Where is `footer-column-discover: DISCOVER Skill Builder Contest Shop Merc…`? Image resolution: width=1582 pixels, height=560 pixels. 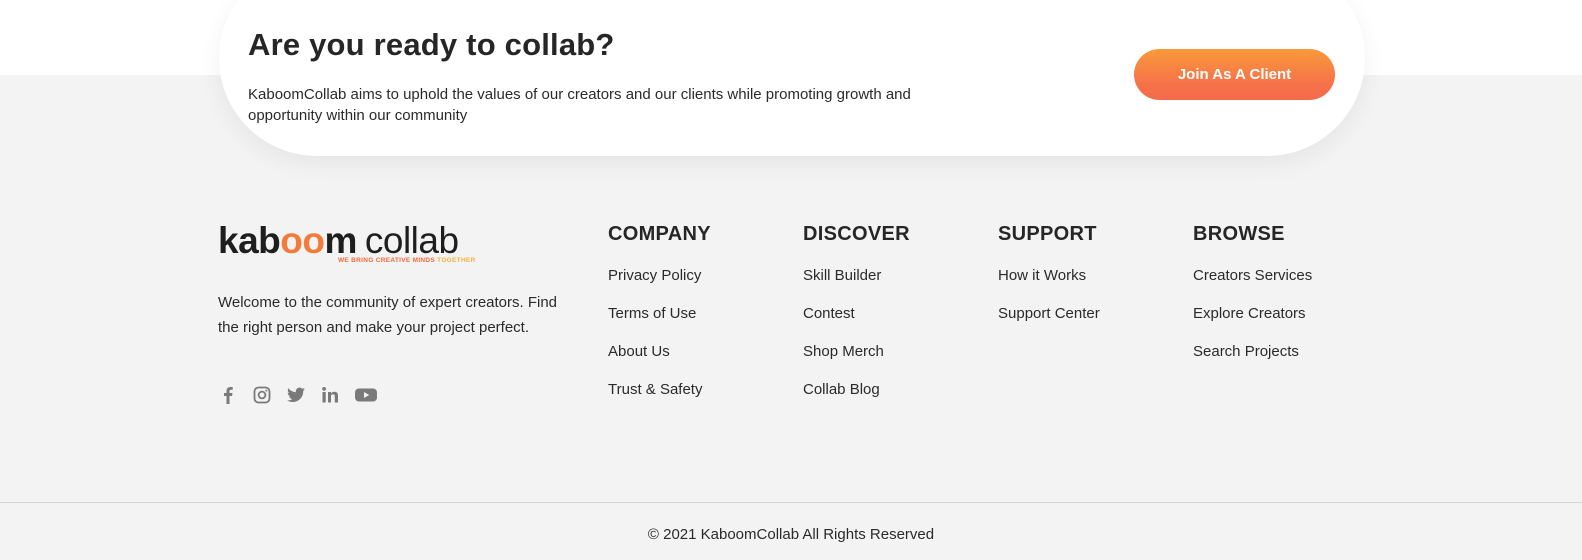 footer-column-discover: DISCOVER Skill Builder Contest Shop Merc… is located at coordinates (856, 320).